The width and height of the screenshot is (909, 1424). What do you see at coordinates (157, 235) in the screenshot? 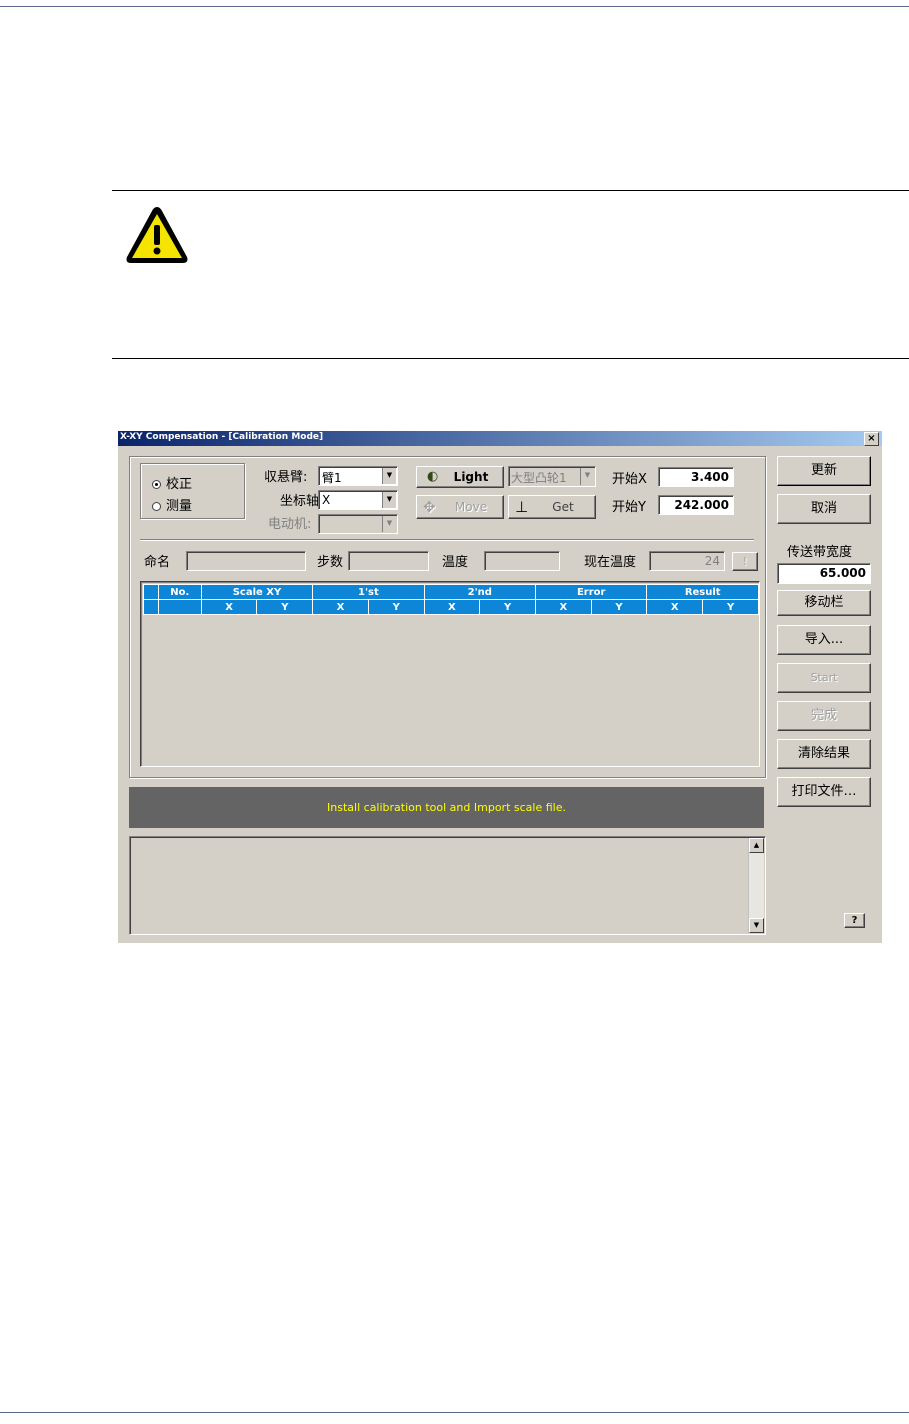
I see `warning-icon` at bounding box center [157, 235].